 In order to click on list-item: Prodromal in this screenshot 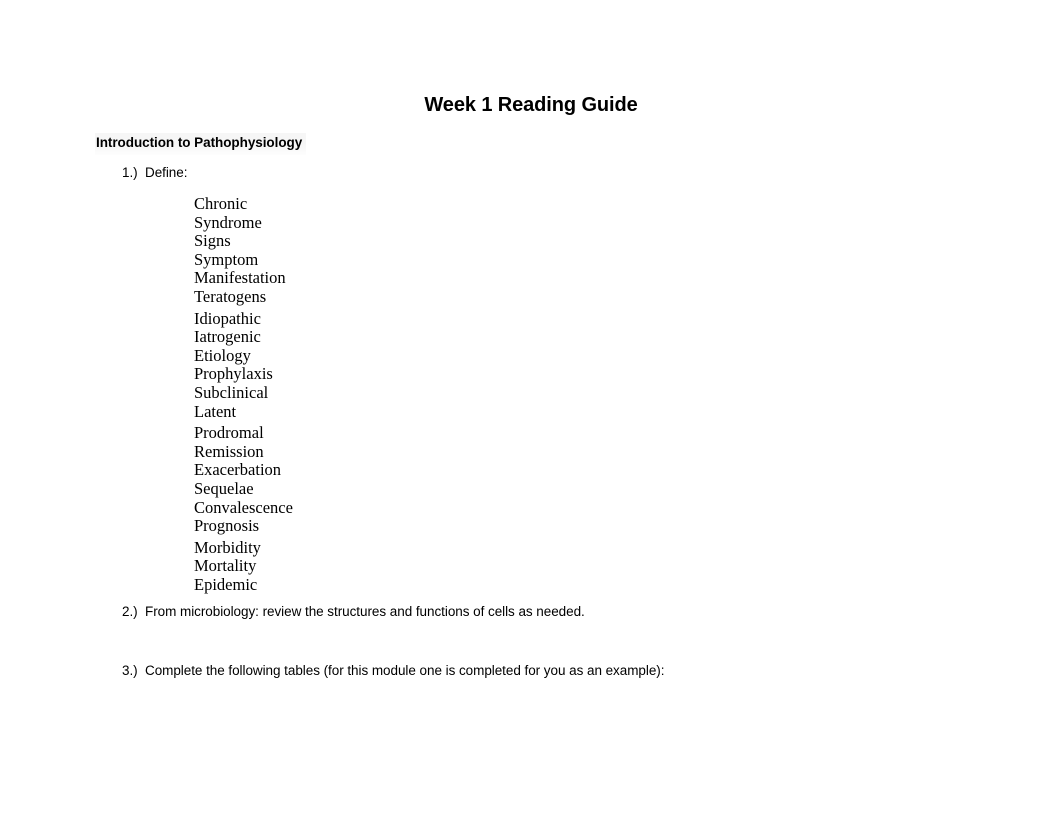, I will do `click(229, 433)`.